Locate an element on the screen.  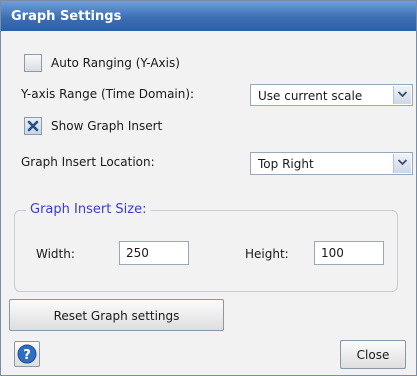
show-graph-insert-checkbox is located at coordinates (33, 126).